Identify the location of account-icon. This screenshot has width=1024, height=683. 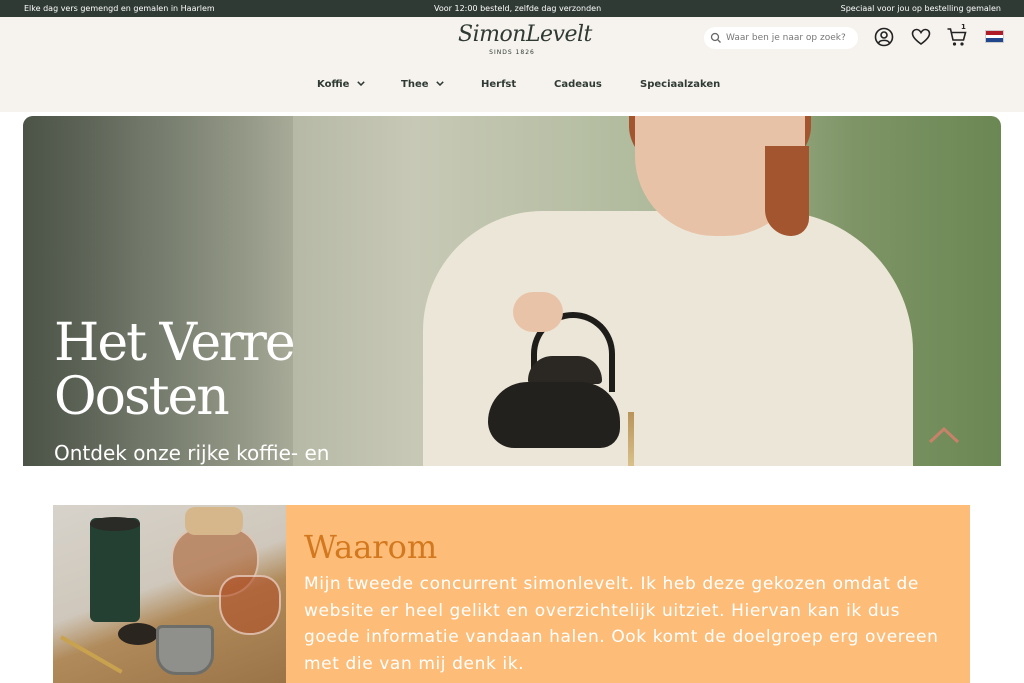
(884, 37).